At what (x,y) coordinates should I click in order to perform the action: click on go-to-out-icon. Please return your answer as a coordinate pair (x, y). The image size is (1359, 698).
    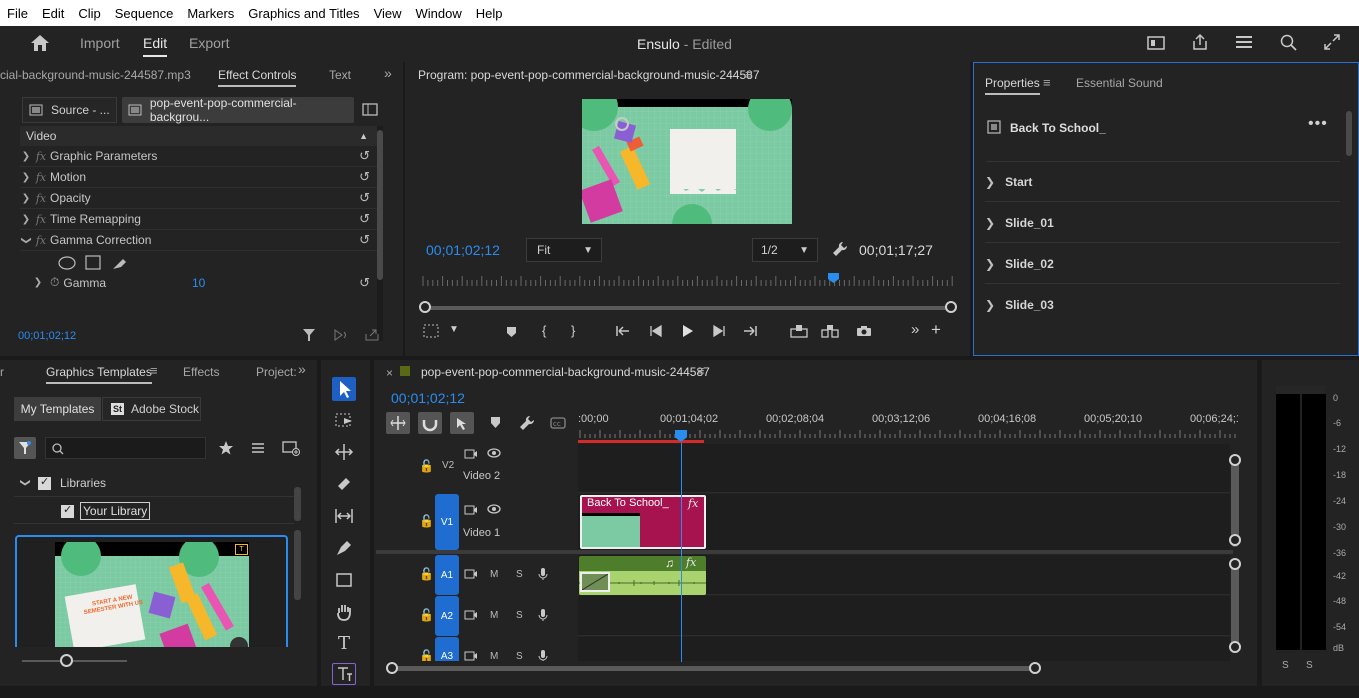
    Looking at the image, I should click on (750, 331).